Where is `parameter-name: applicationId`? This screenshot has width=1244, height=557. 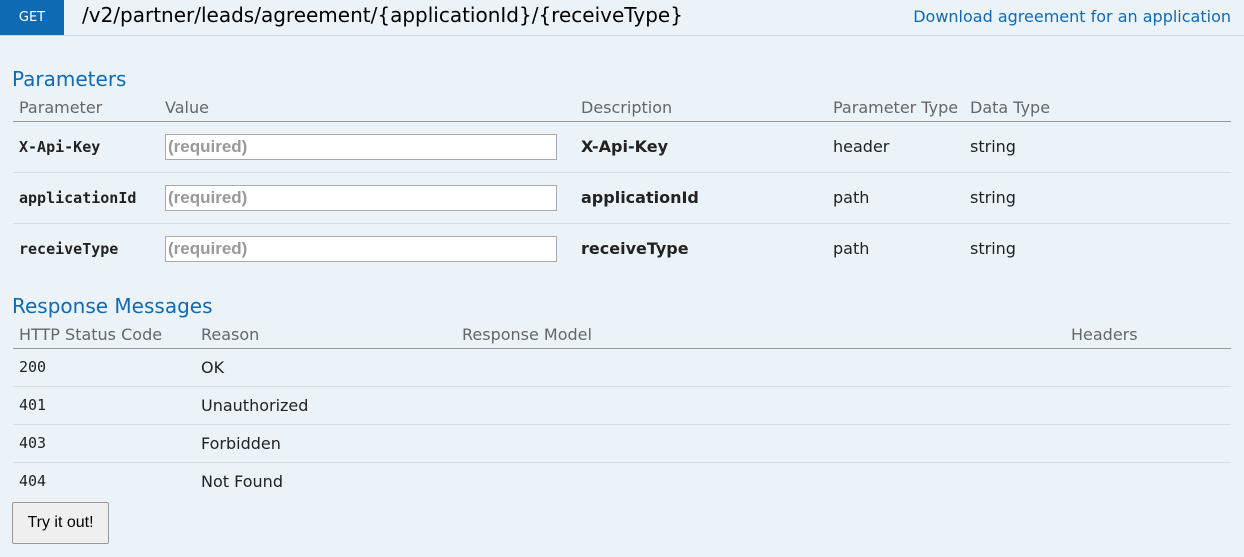
parameter-name: applicationId is located at coordinates (86, 198).